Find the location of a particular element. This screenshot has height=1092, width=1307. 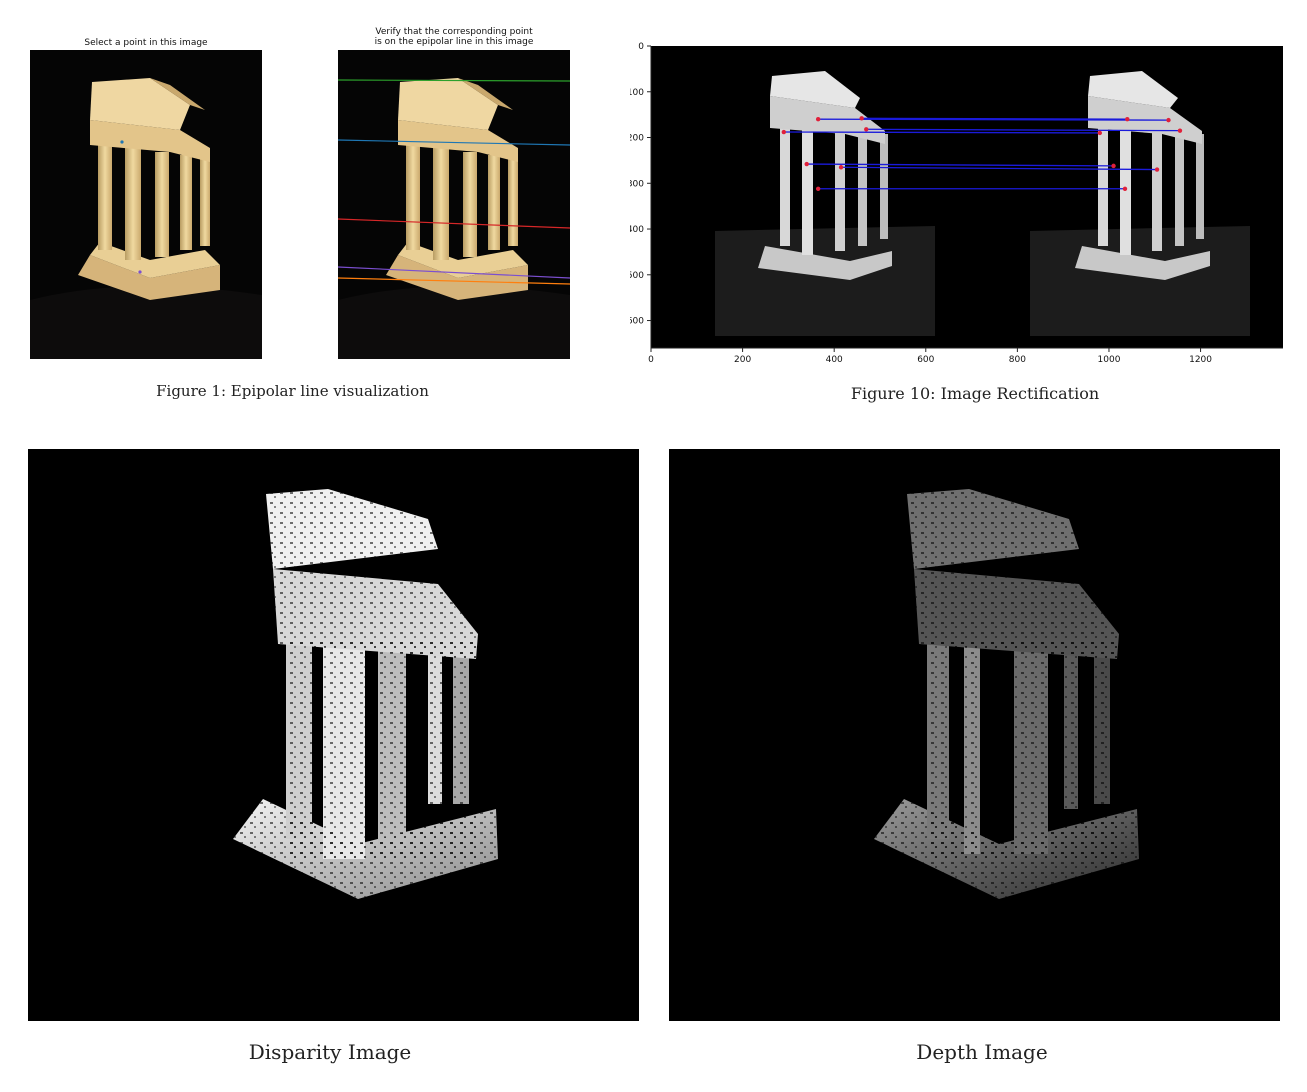

y-tick-label: 600 is located at coordinates (637, 322).